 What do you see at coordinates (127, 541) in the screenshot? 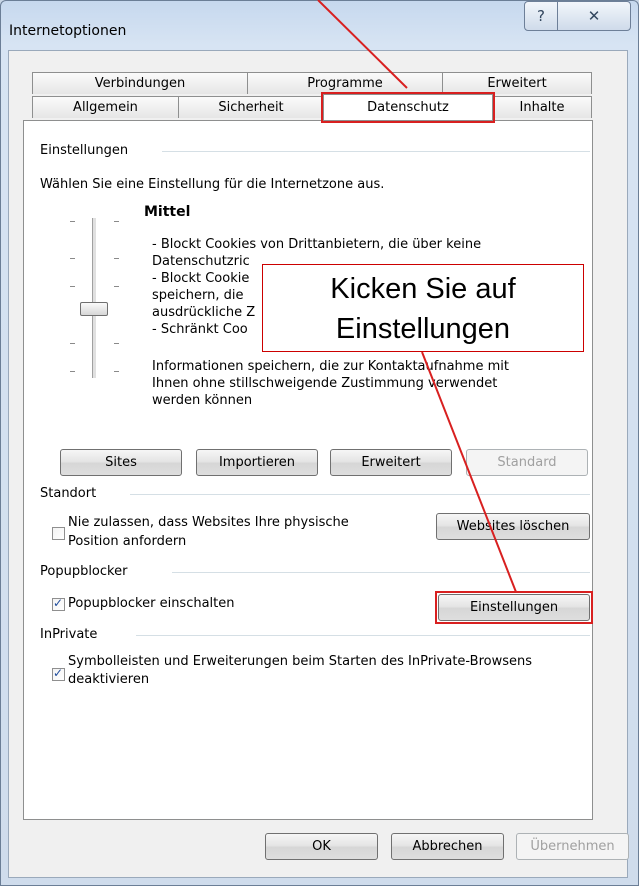
I see `location-checkbox-label: Position anfordern` at bounding box center [127, 541].